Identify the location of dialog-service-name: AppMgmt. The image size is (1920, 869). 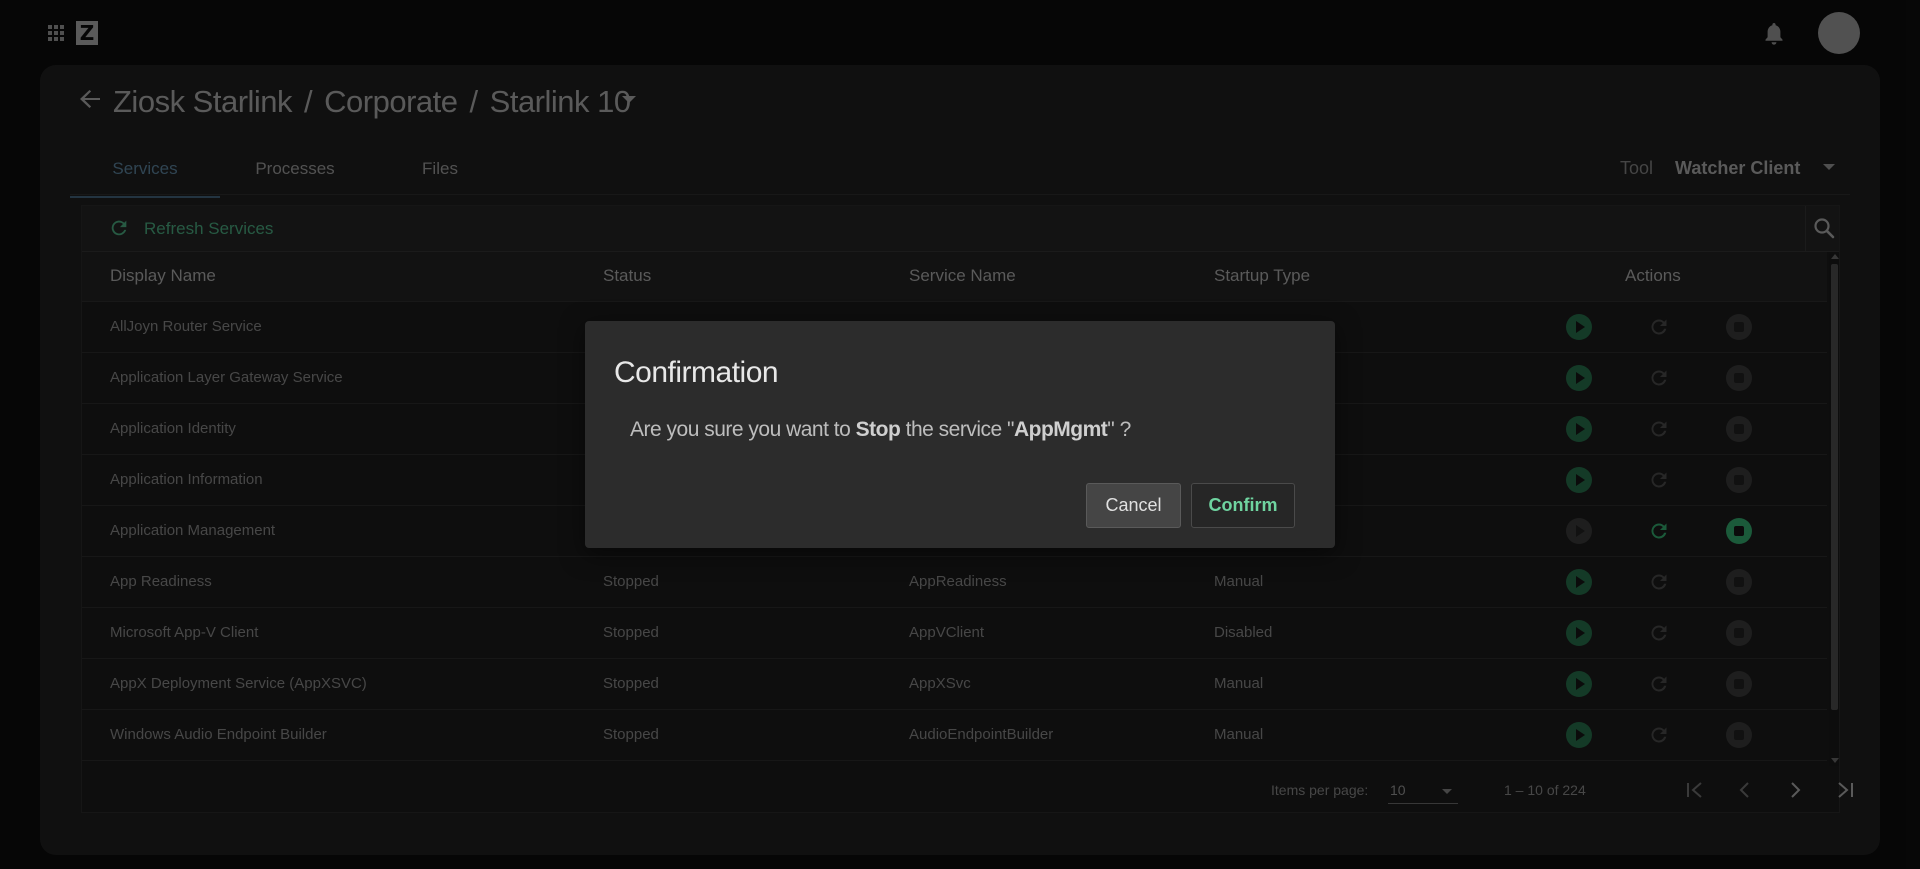
(1060, 429).